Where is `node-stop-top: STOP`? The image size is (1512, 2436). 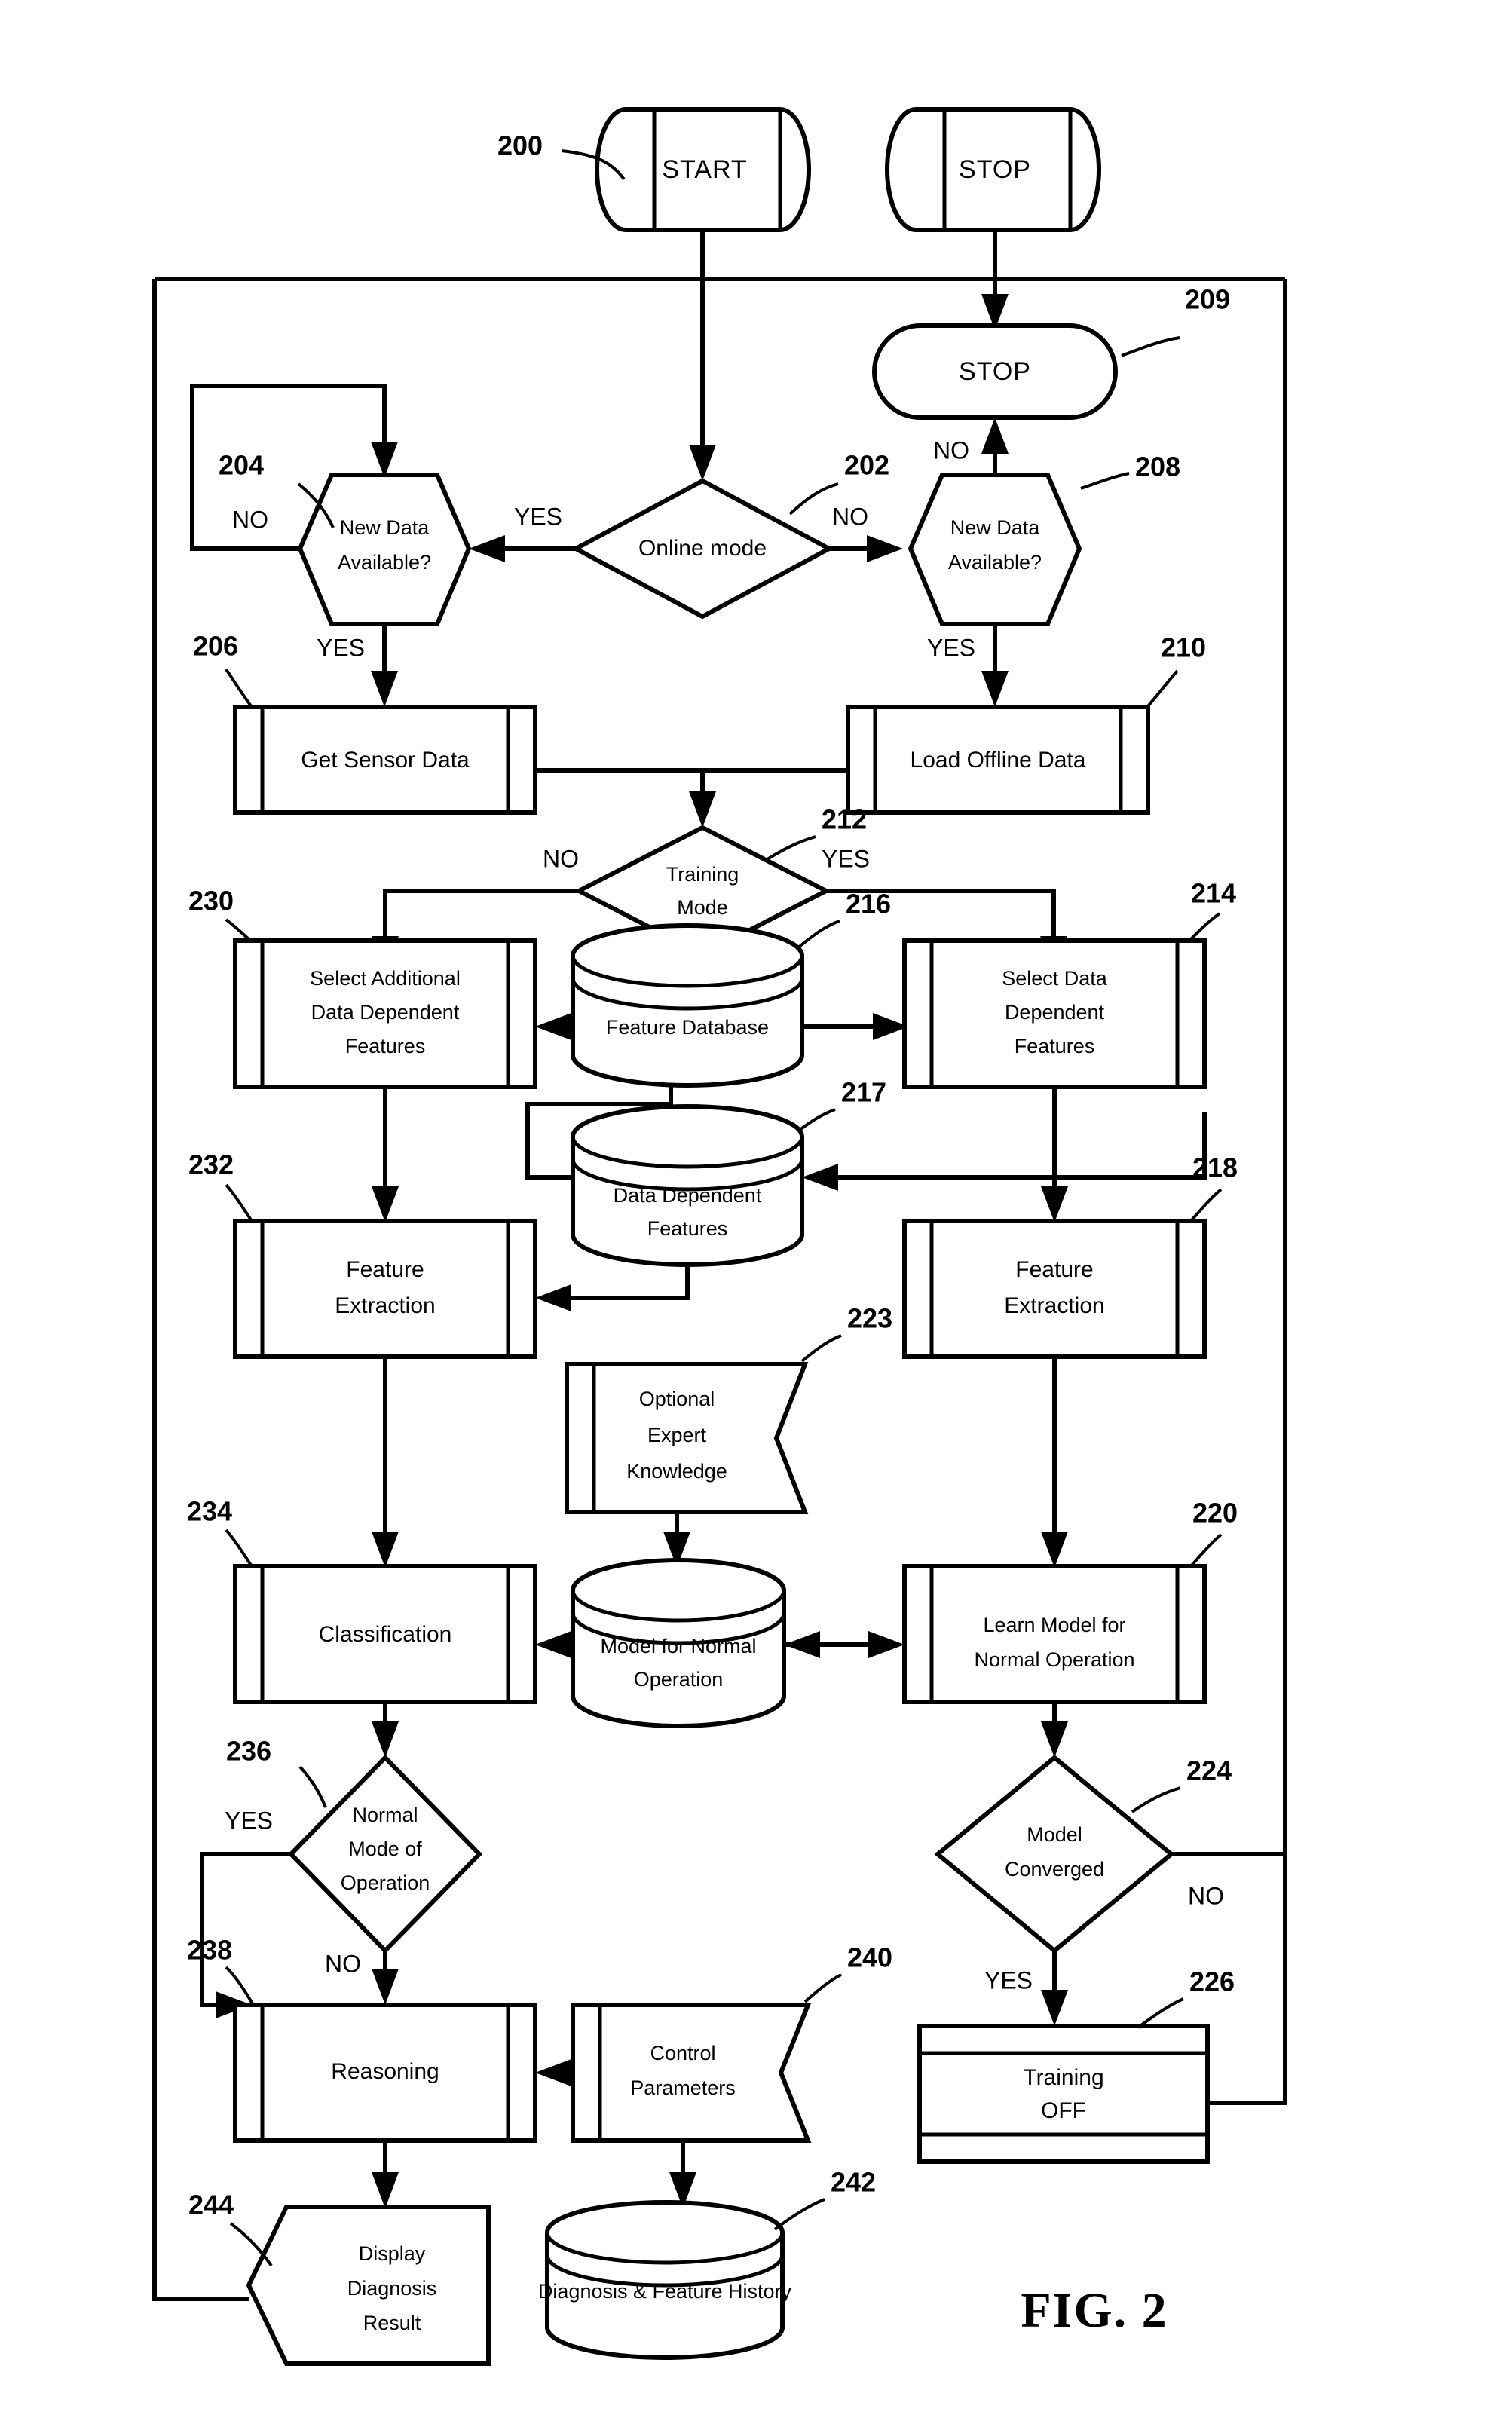 node-stop-top: STOP is located at coordinates (993, 169).